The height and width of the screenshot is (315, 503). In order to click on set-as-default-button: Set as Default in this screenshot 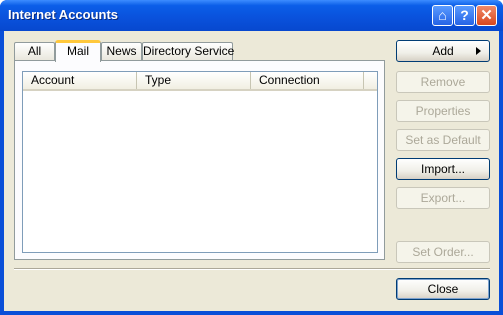, I will do `click(443, 140)`.